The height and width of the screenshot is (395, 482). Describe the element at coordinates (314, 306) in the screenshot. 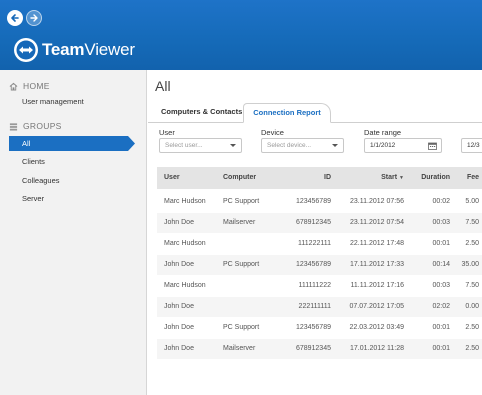

I see `cell-id: 222111111` at that location.